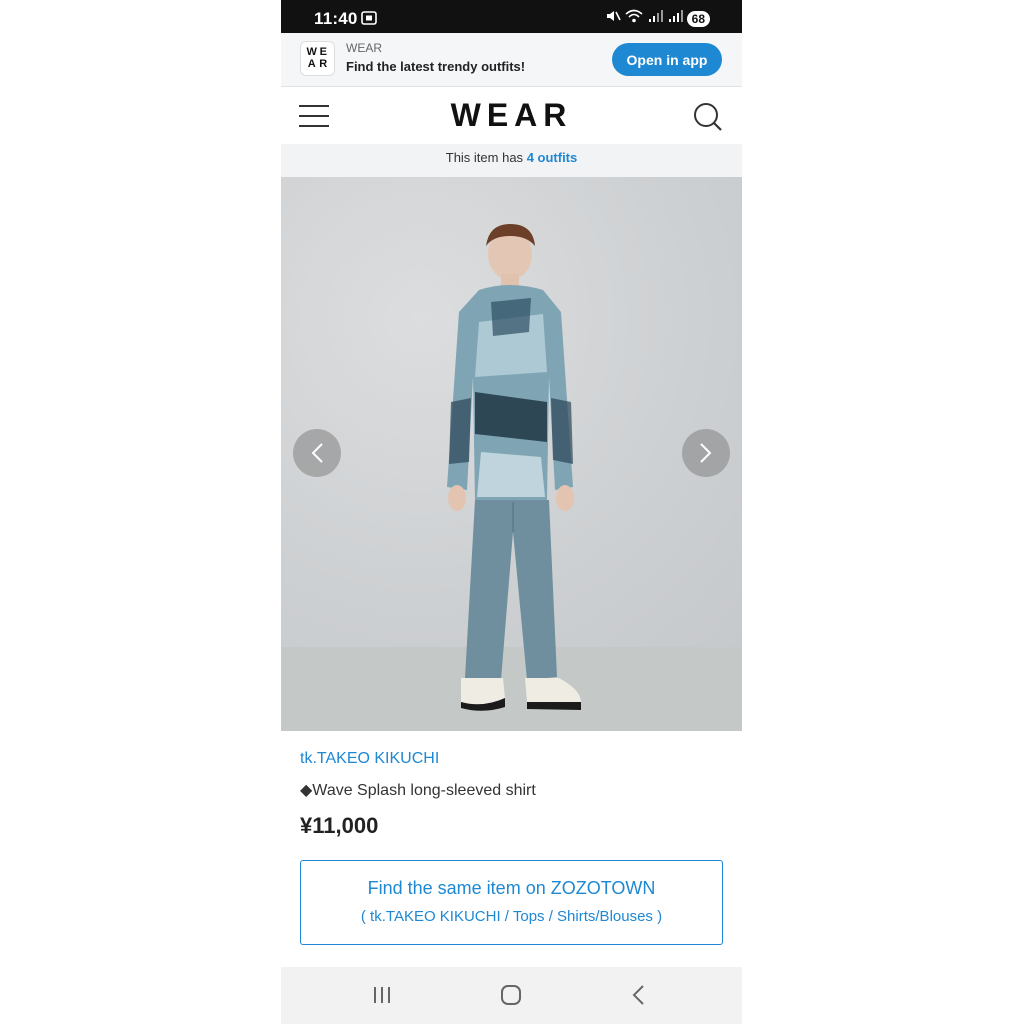 The height and width of the screenshot is (1024, 1024). What do you see at coordinates (382, 997) in the screenshot?
I see `recent-apps-icon` at bounding box center [382, 997].